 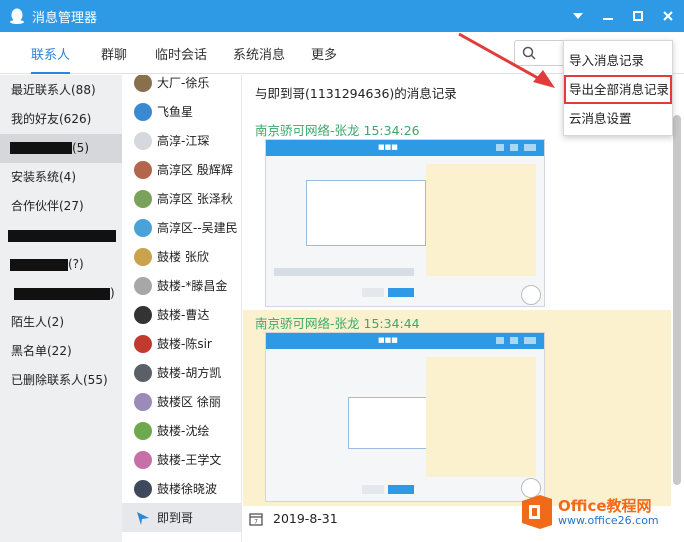 I want to click on list-item: 高淳区 殷辉辉, so click(x=181, y=169).